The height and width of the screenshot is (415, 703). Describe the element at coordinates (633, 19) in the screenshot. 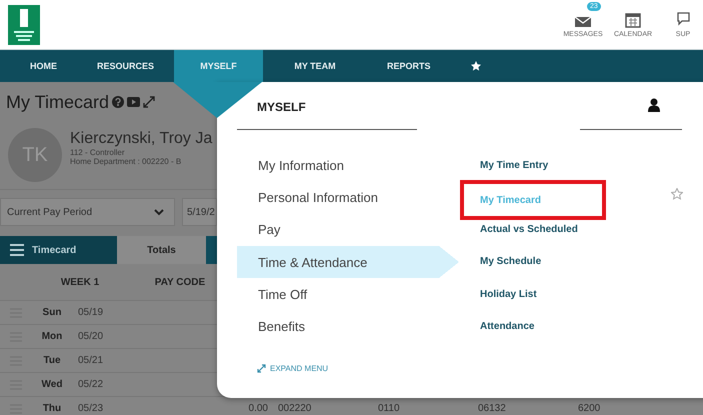

I see `calendar-icon` at that location.